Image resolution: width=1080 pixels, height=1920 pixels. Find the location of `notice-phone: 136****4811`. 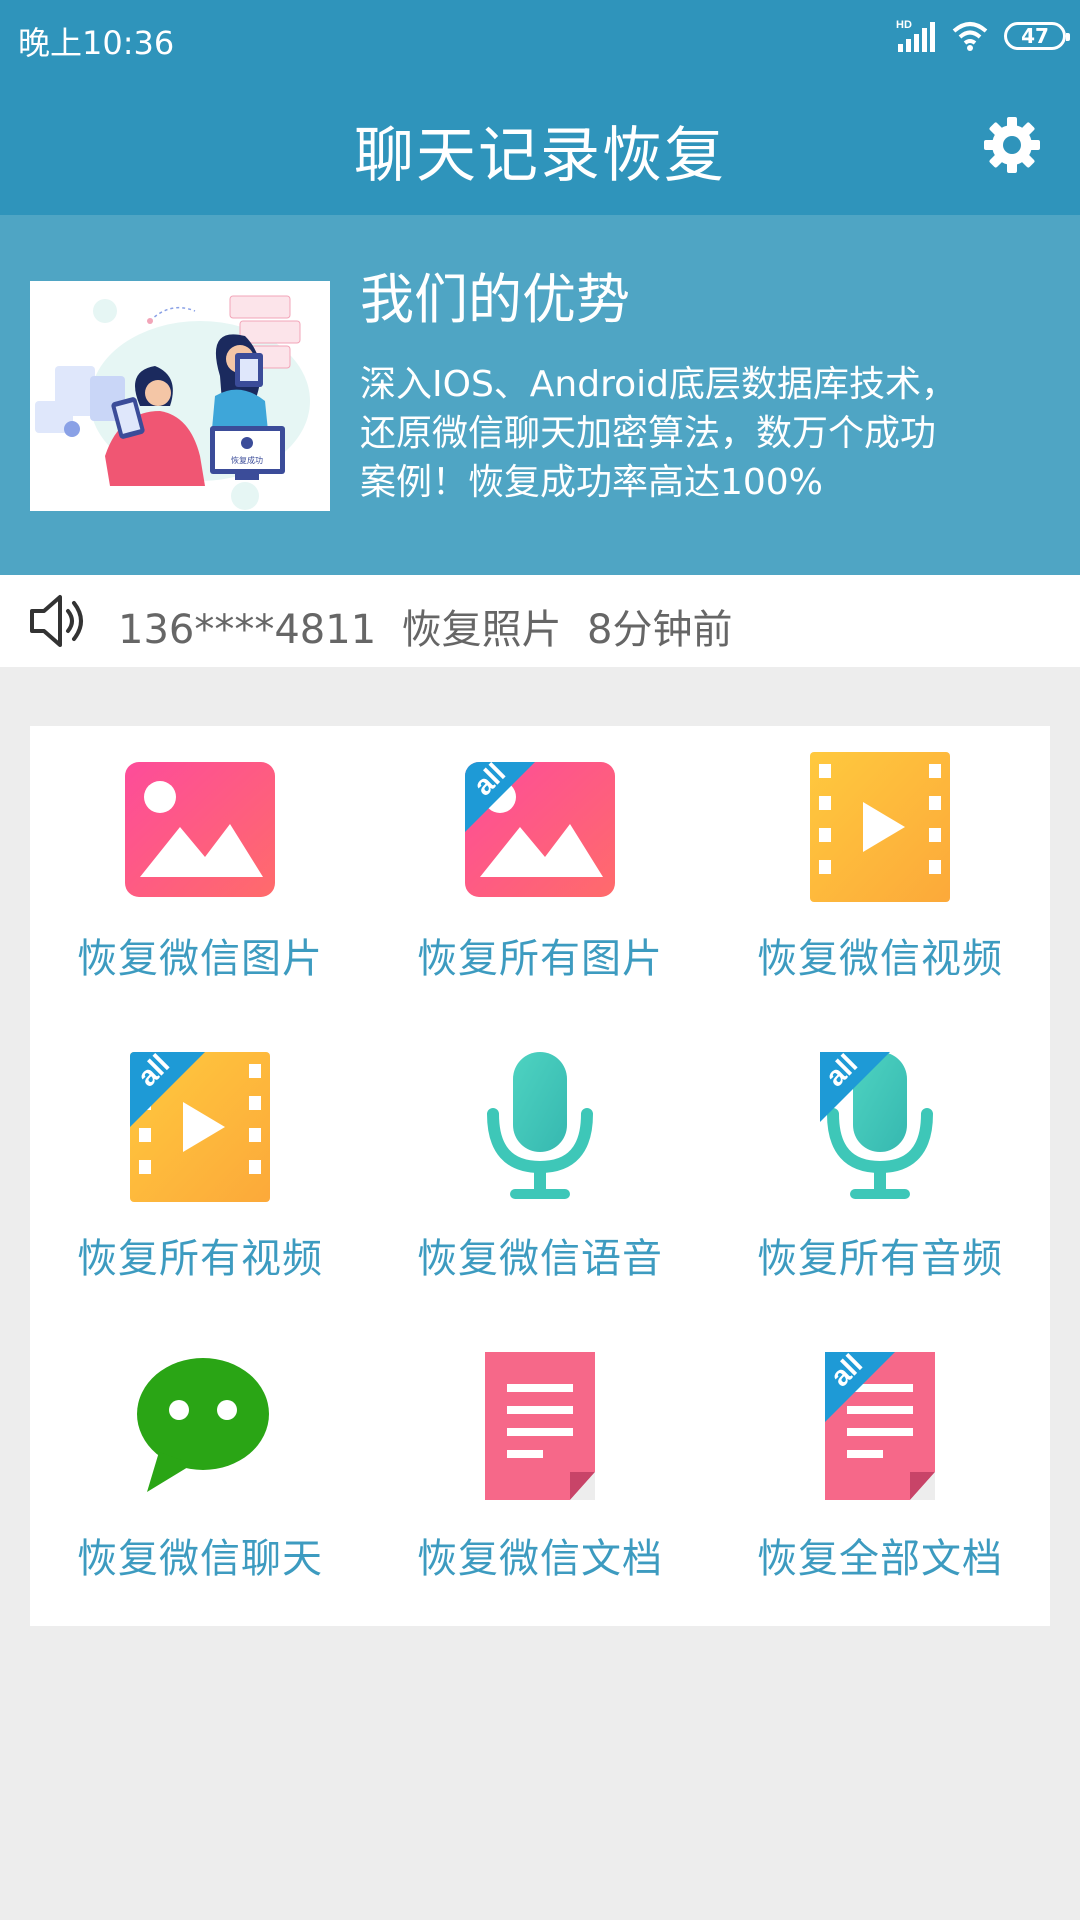

notice-phone: 136****4811 is located at coordinates (247, 630).